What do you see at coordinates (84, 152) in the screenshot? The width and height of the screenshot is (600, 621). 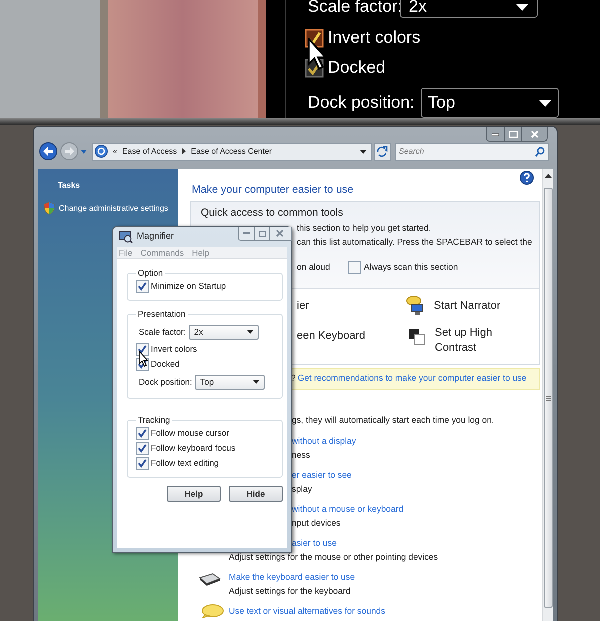 I see `history-dropdown-icon` at bounding box center [84, 152].